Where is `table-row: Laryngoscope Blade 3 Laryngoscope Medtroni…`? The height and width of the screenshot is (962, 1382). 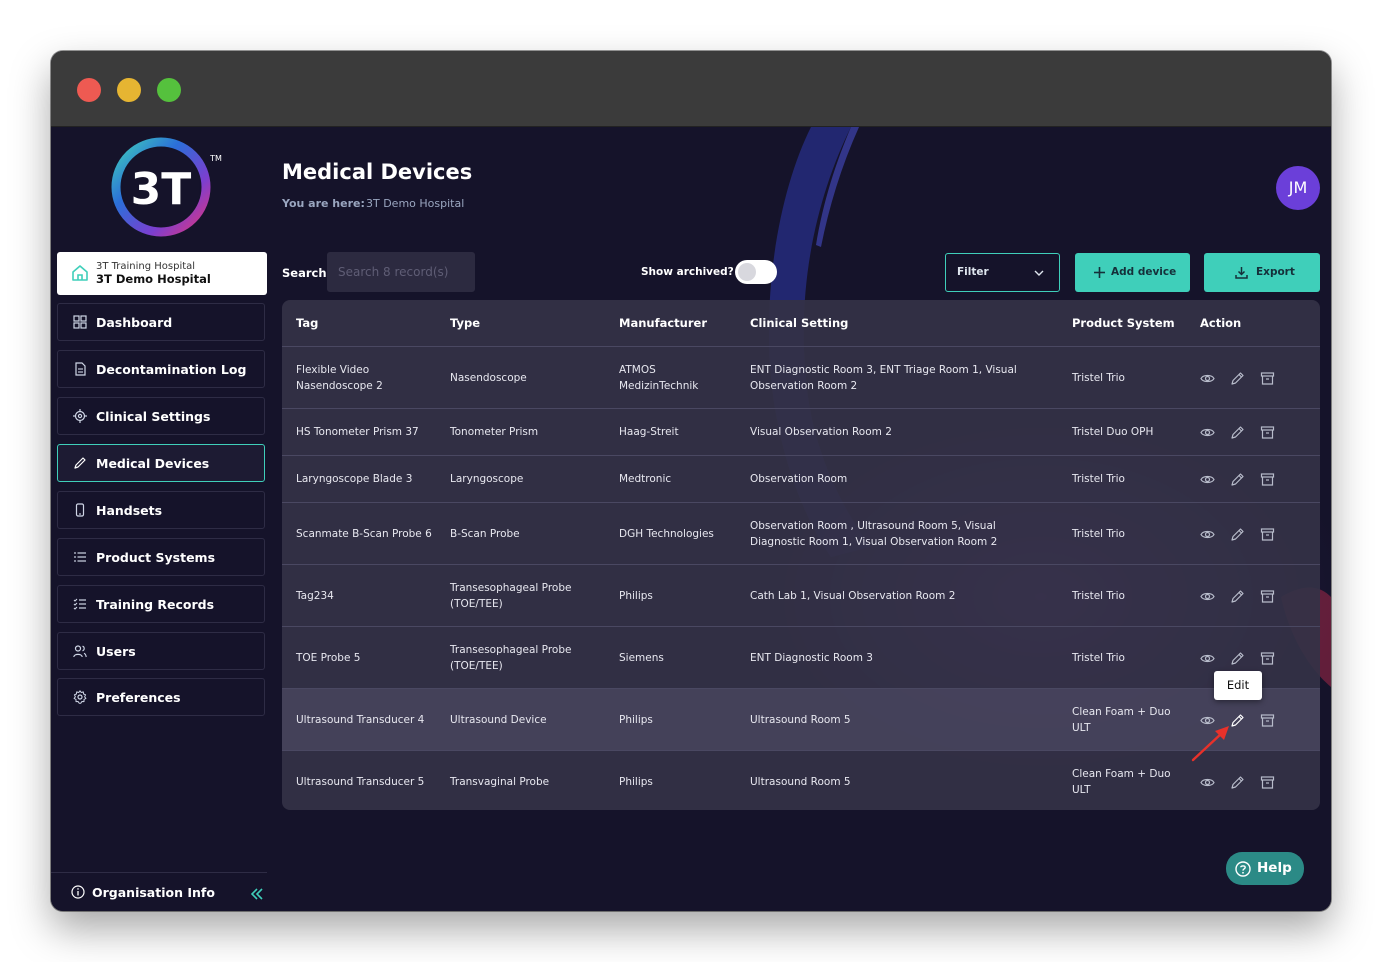
table-row: Laryngoscope Blade 3 Laryngoscope Medtroni… is located at coordinates (801, 479).